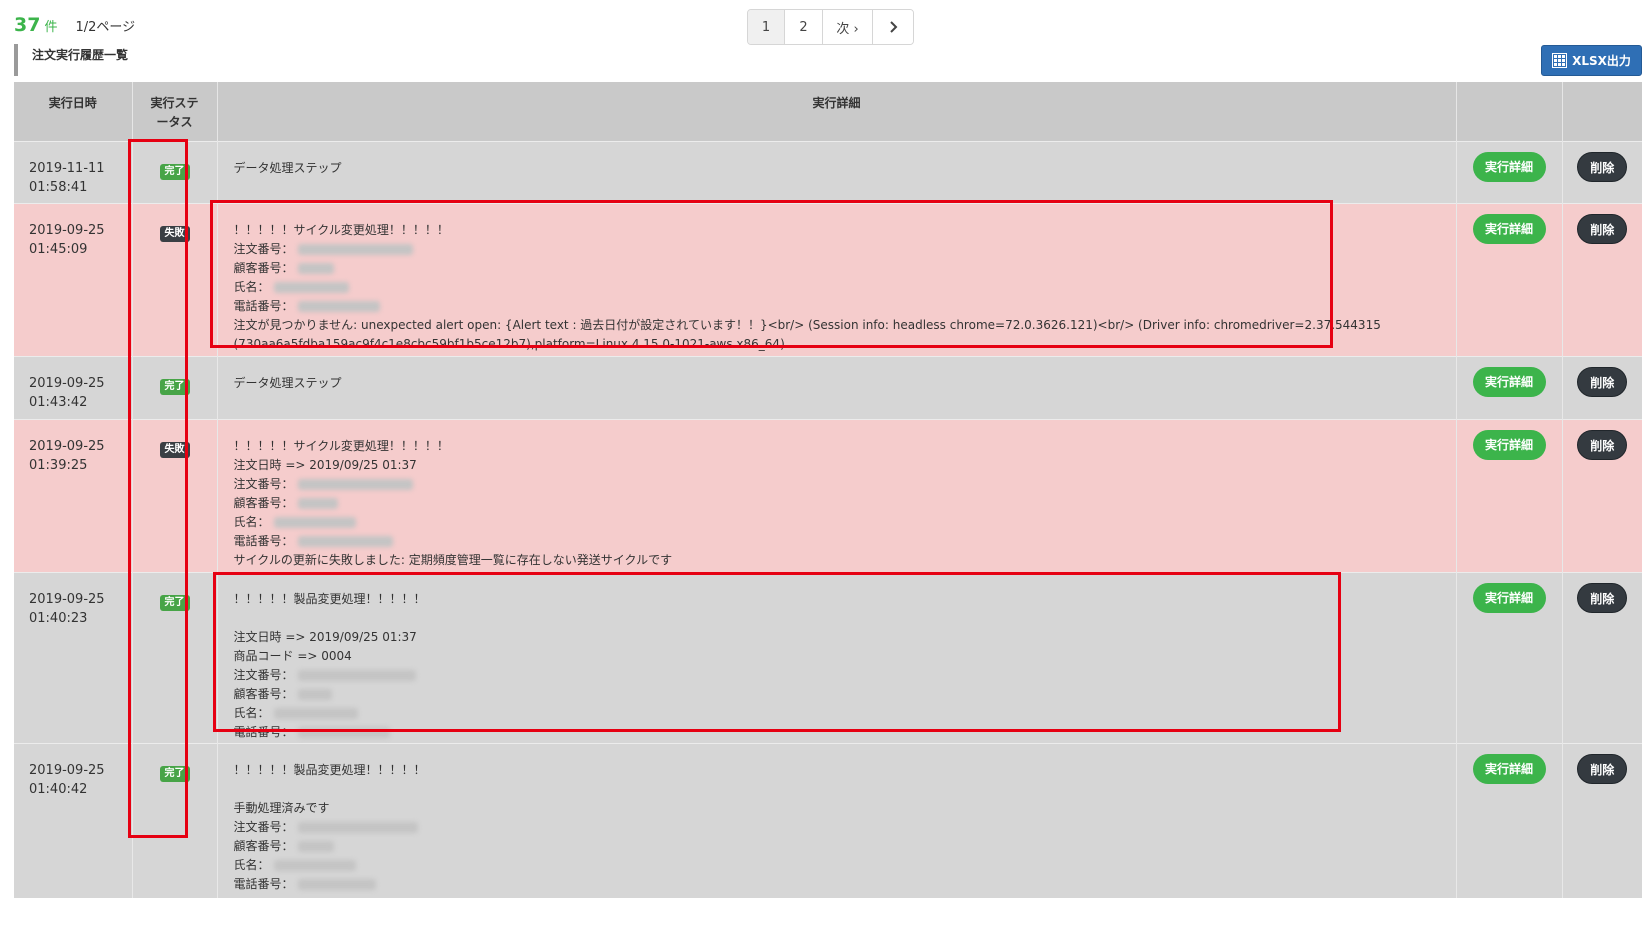  What do you see at coordinates (58, 249) in the screenshot?
I see `row-time: 01:45:09` at bounding box center [58, 249].